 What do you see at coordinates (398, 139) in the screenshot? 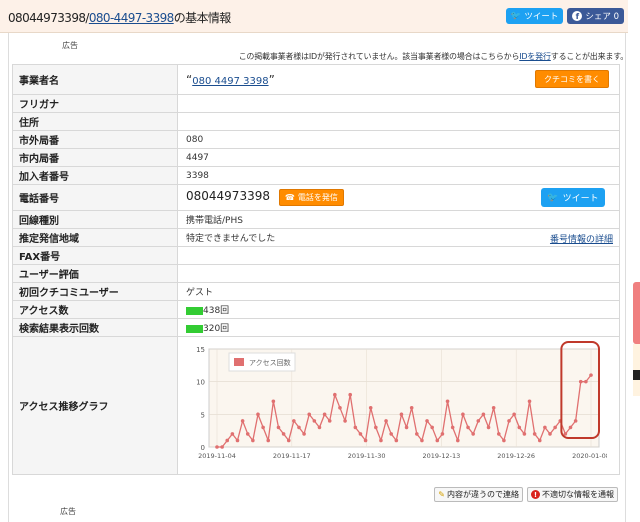
I see `value-area-code: 080` at bounding box center [398, 139].